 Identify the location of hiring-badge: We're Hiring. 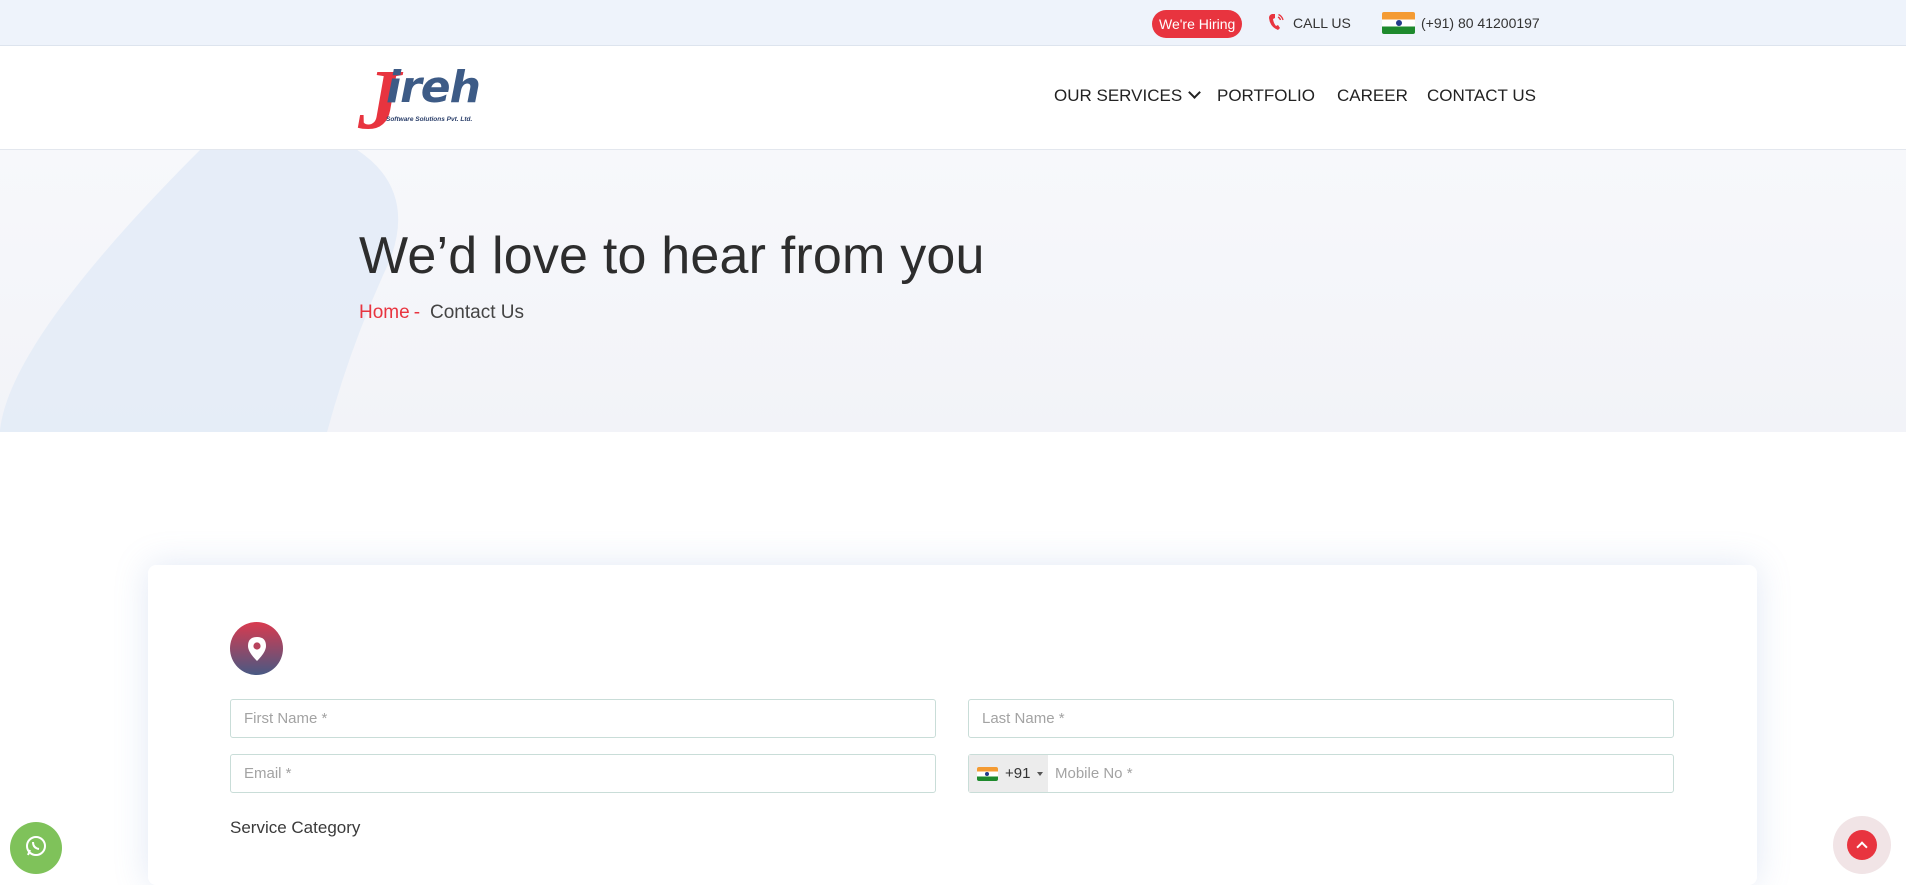
(1197, 24).